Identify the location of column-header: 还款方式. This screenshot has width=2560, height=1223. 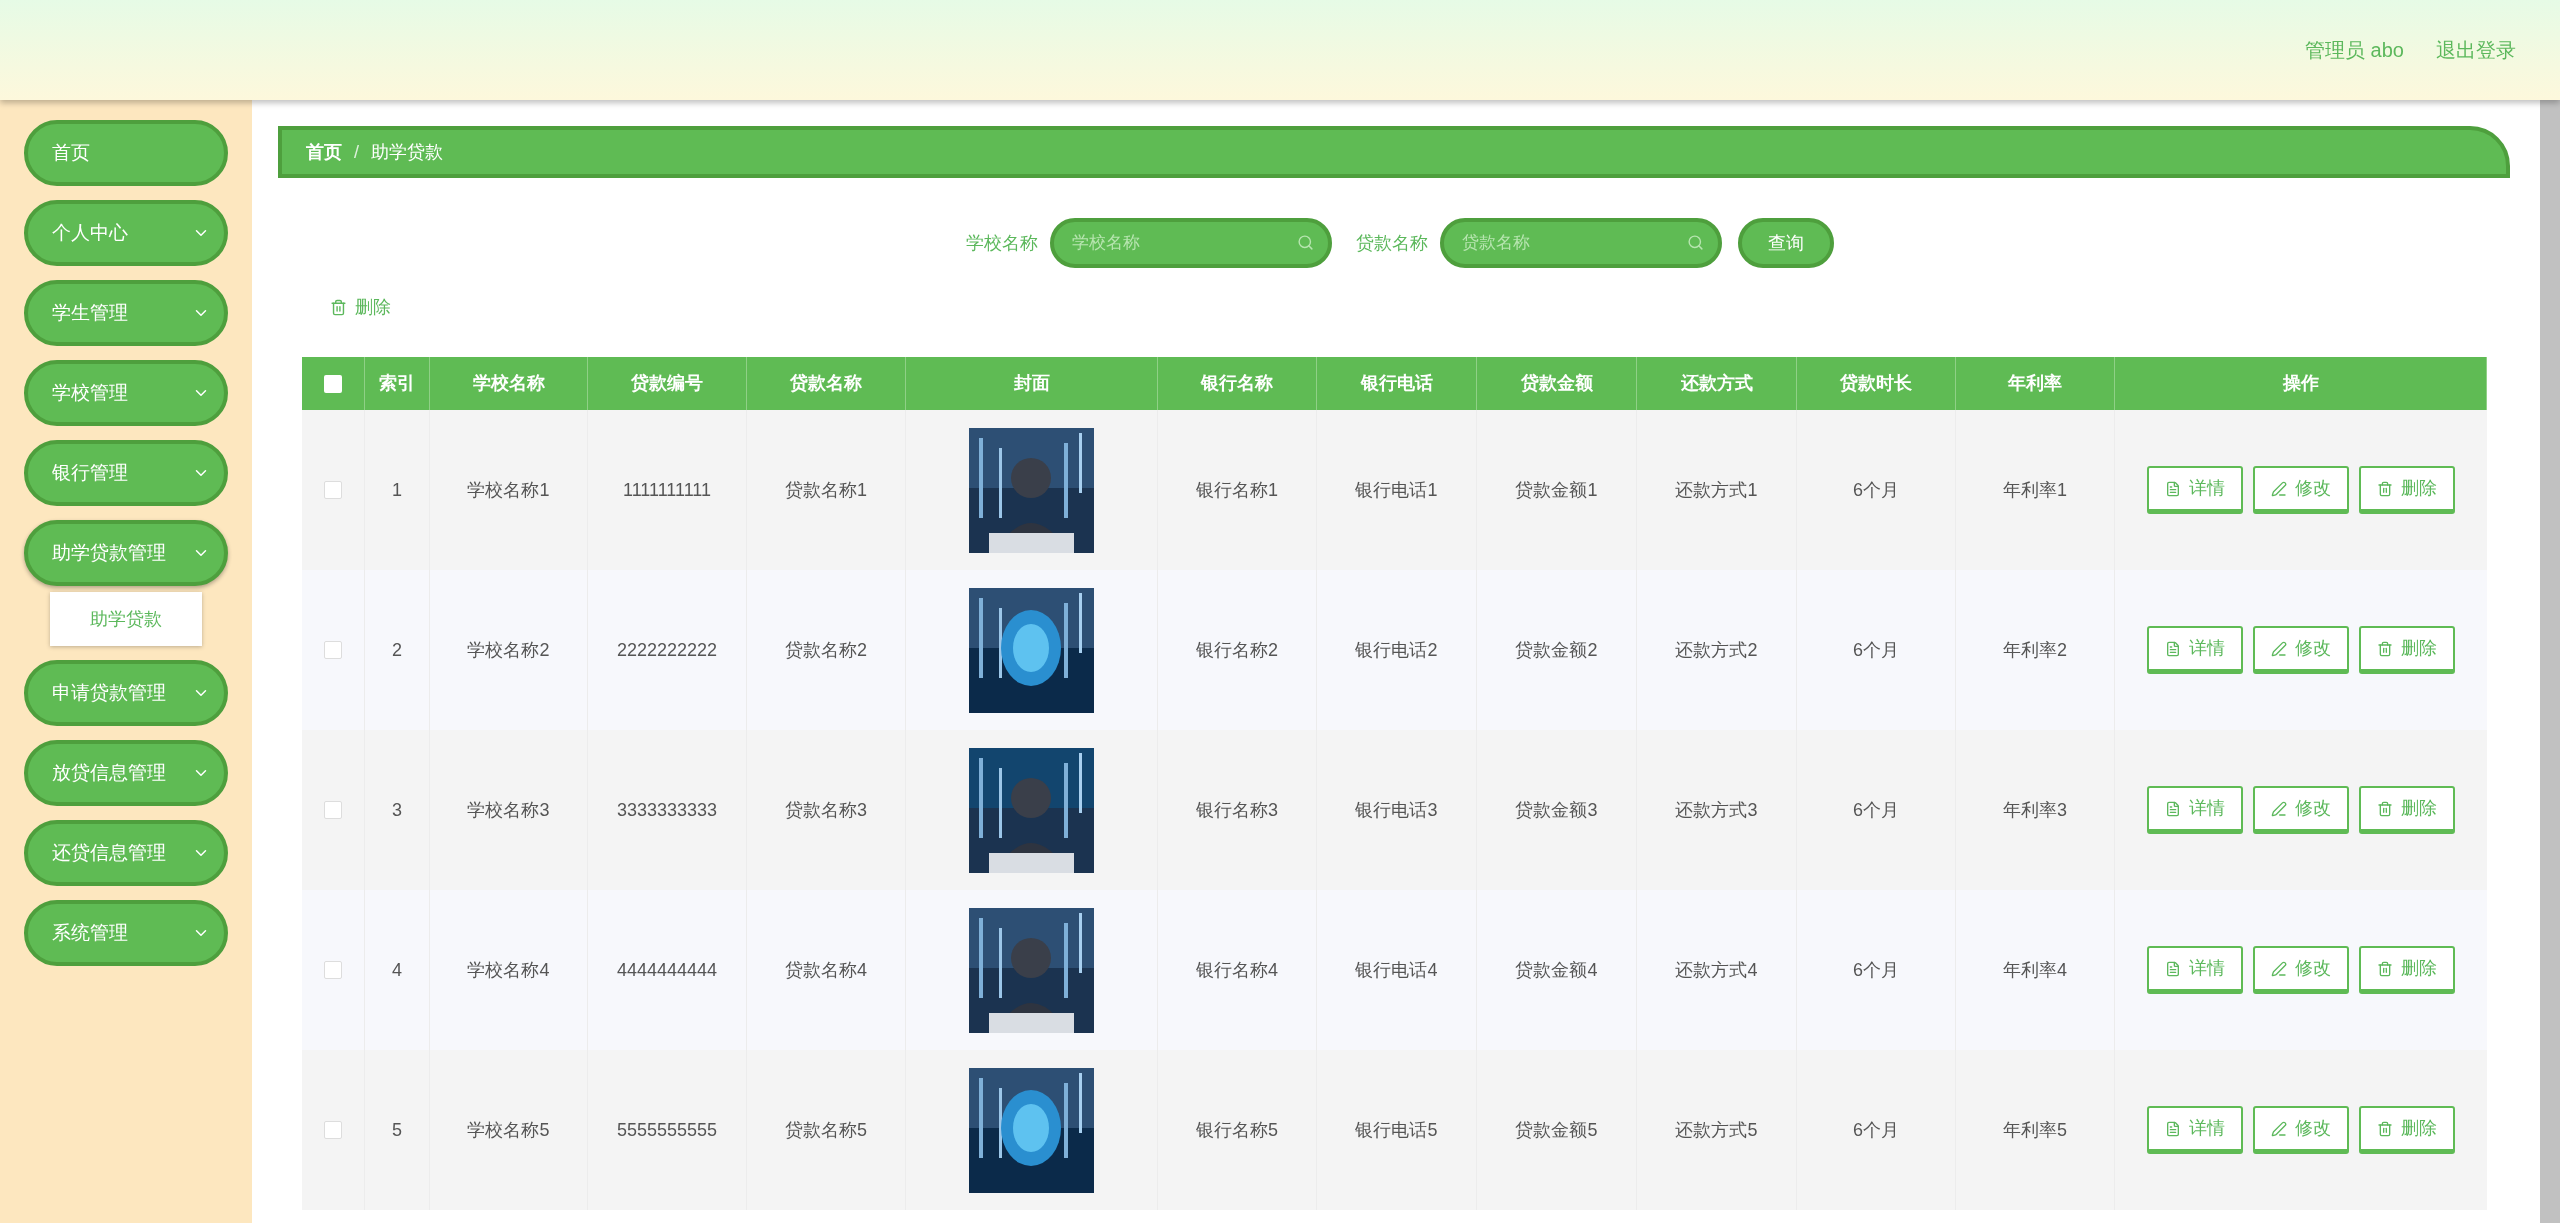
(1716, 383).